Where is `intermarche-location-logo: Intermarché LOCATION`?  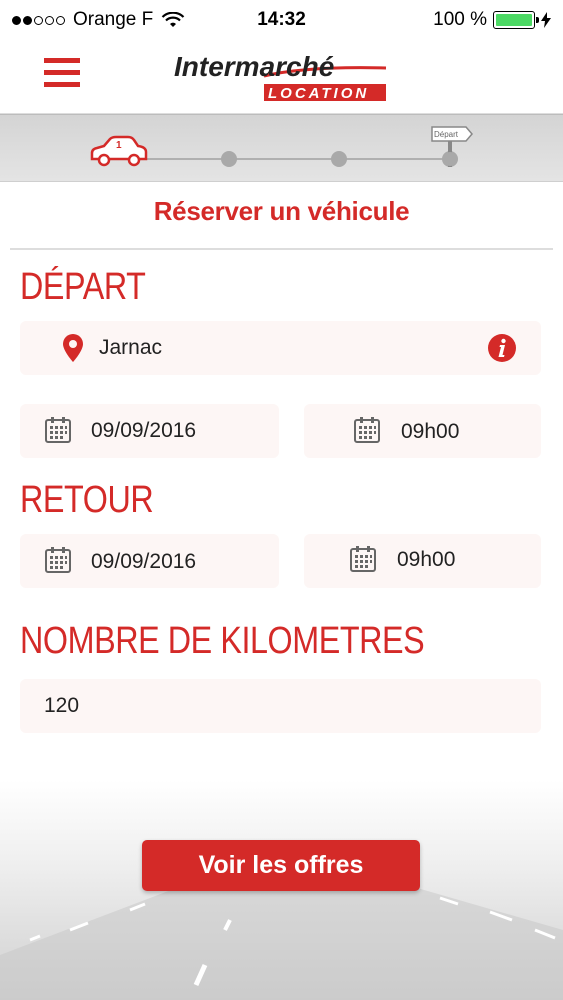 intermarche-location-logo: Intermarché LOCATION is located at coordinates (280, 76).